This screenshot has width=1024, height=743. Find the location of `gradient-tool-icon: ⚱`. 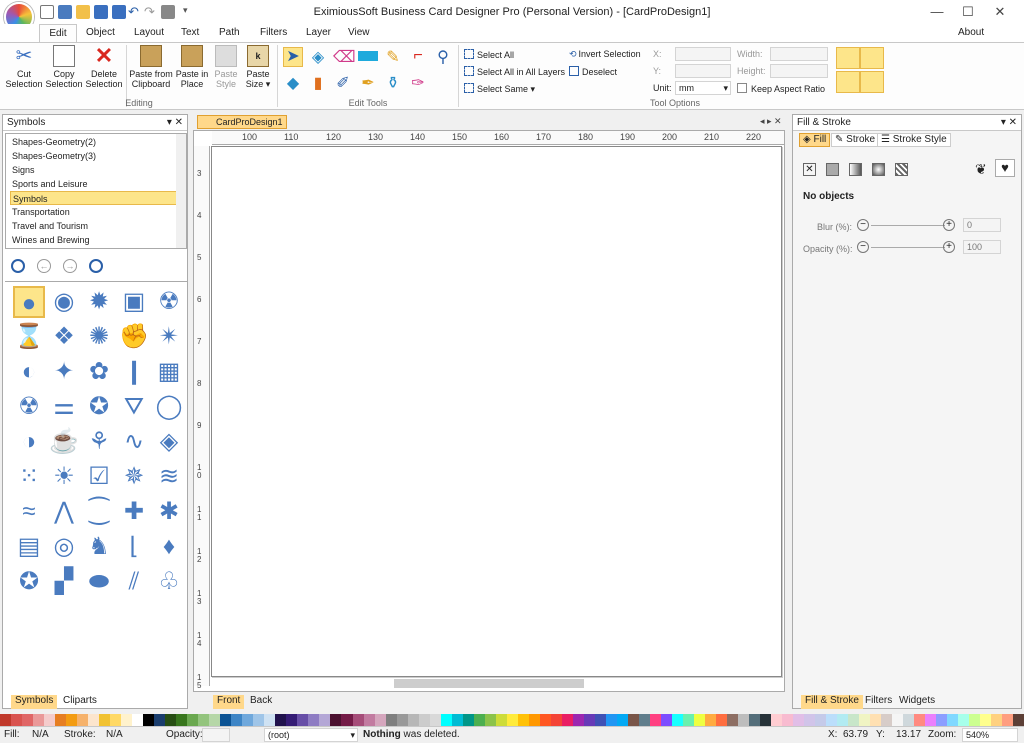

gradient-tool-icon: ⚱ is located at coordinates (393, 83).